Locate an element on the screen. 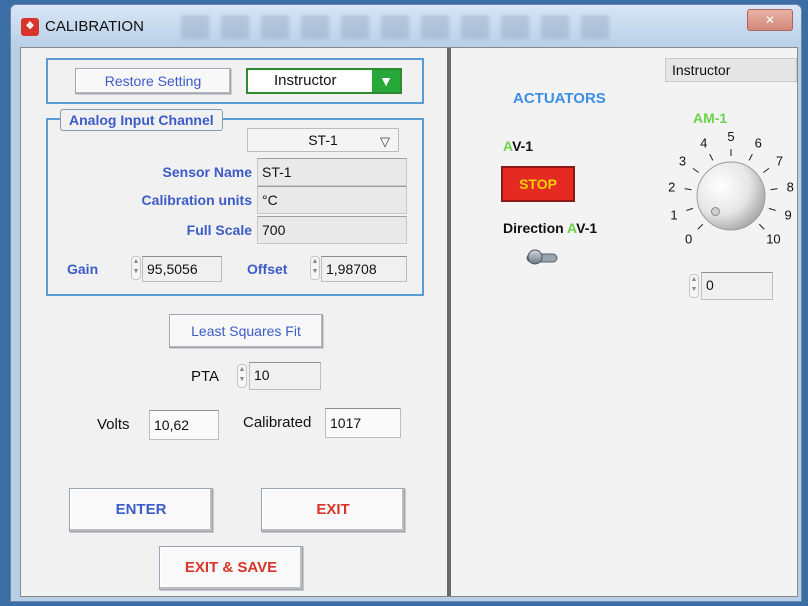 The width and height of the screenshot is (808, 606). title-bar-background is located at coordinates (401, 27).